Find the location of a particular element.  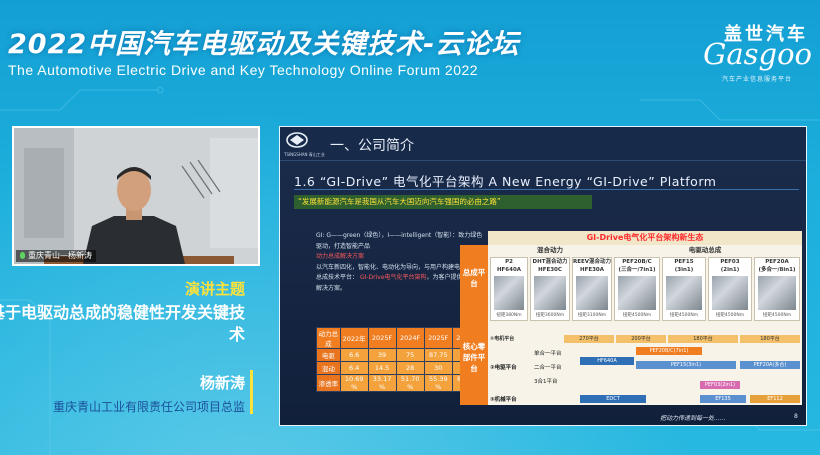

webcam-name-tag: 重庆青山—杨新涛 is located at coordinates (56, 256).